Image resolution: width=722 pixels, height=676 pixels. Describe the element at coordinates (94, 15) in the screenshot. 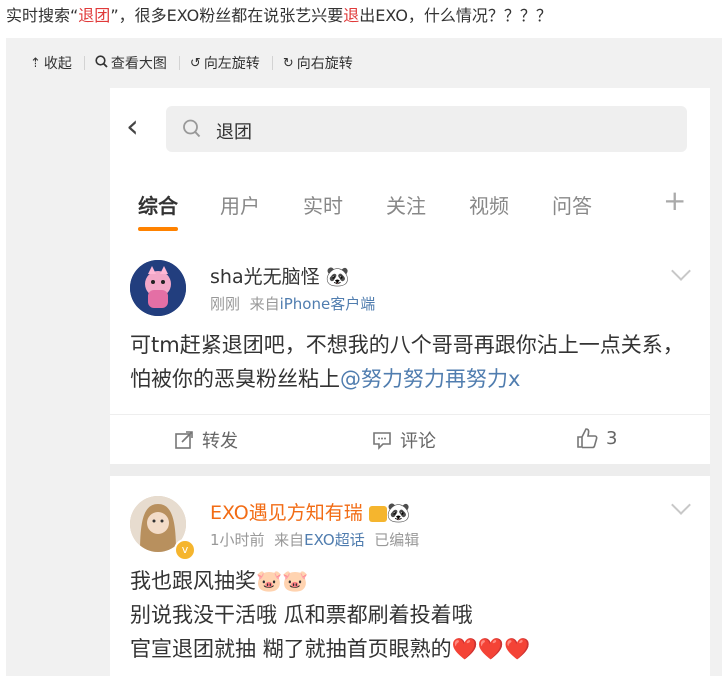

I see `headline-highlight: 退团` at that location.